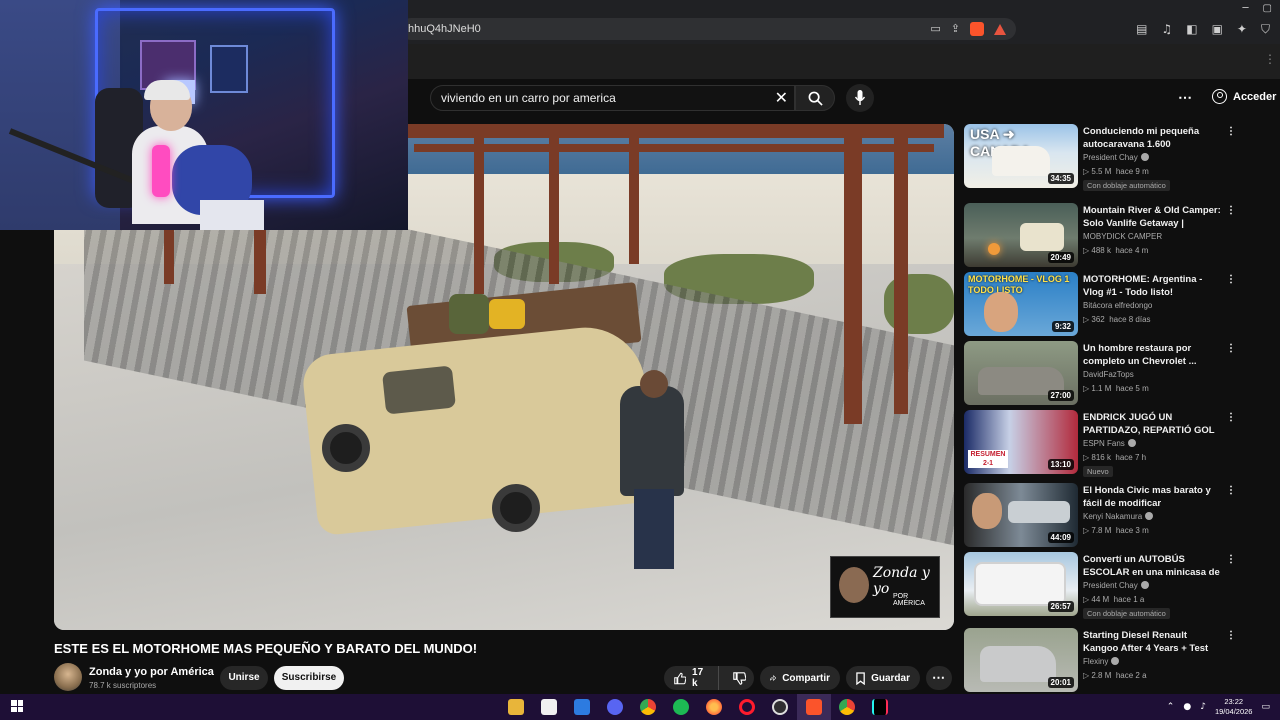 The width and height of the screenshot is (1280, 720). Describe the element at coordinates (939, 678) in the screenshot. I see `more-actions-button: ⋯` at that location.